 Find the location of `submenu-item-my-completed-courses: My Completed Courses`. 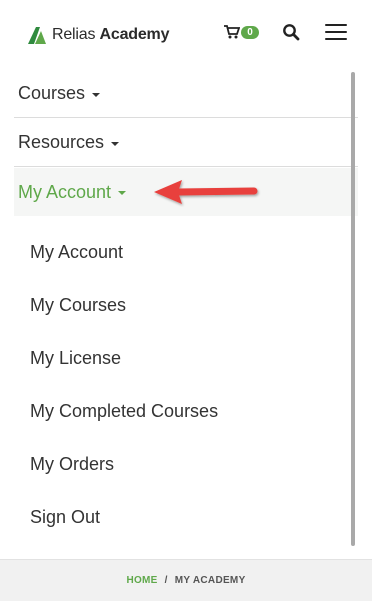

submenu-item-my-completed-courses: My Completed Courses is located at coordinates (190, 411).